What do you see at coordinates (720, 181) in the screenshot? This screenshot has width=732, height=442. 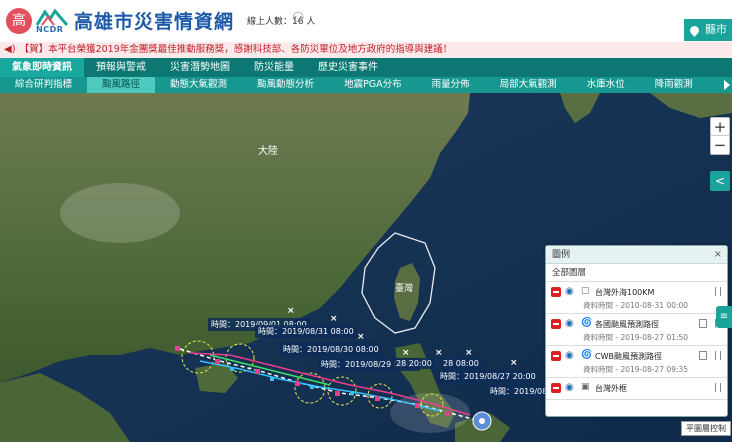 I see `share-icon: <` at bounding box center [720, 181].